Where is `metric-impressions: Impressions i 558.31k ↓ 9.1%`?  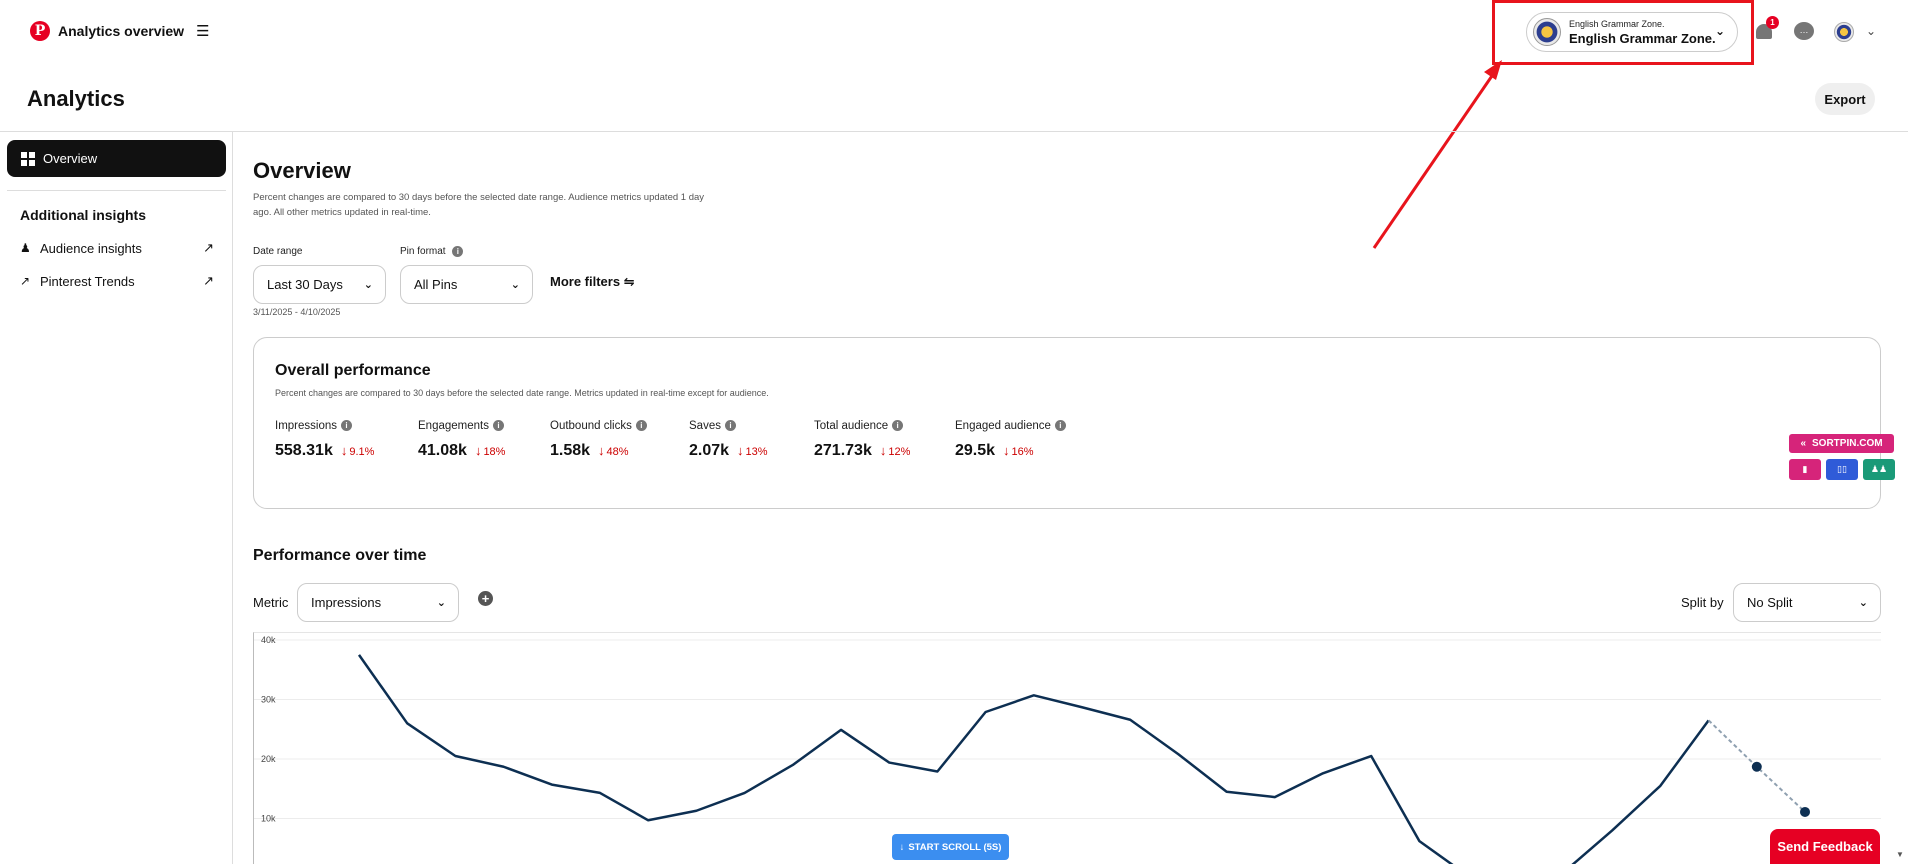
metric-impressions: Impressions i 558.31k ↓ 9.1% is located at coordinates (324, 440).